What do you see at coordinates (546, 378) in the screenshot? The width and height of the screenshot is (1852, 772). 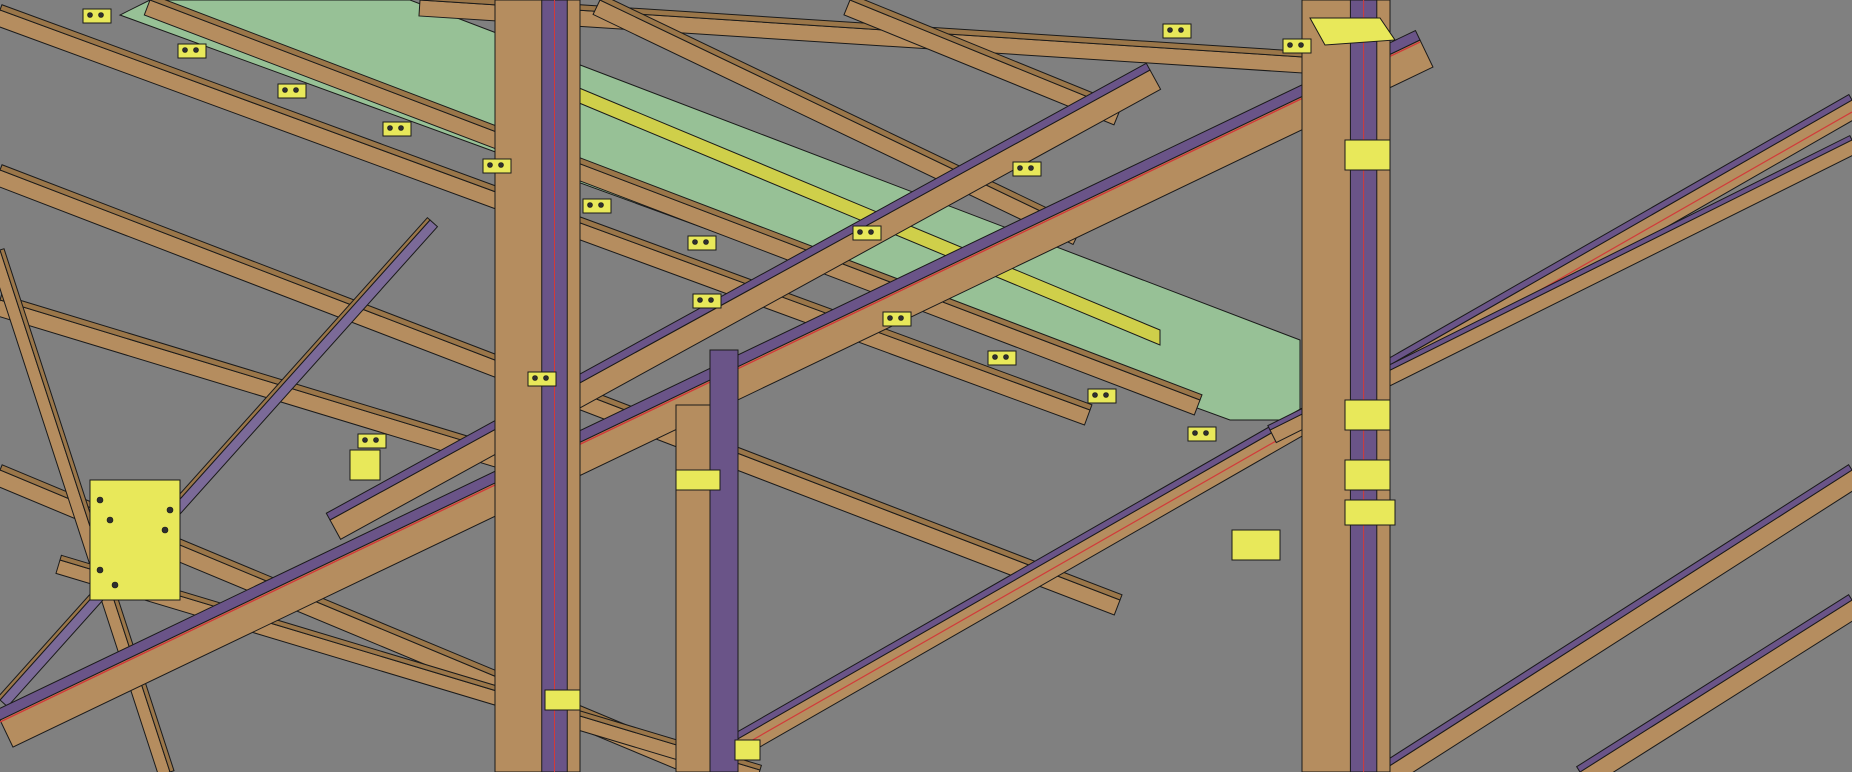 I see `bolt-16-b` at bounding box center [546, 378].